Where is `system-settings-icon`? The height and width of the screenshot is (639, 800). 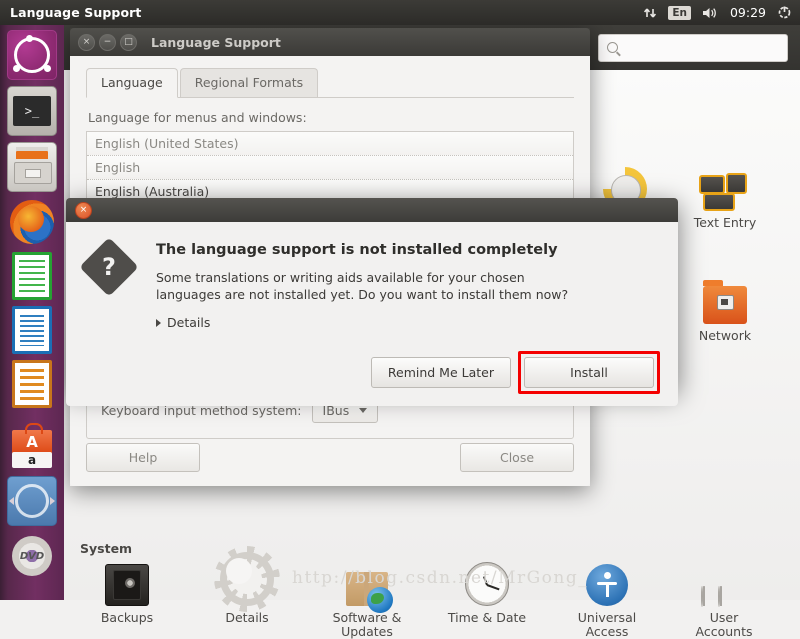
system-settings-icon is located at coordinates (32, 501).